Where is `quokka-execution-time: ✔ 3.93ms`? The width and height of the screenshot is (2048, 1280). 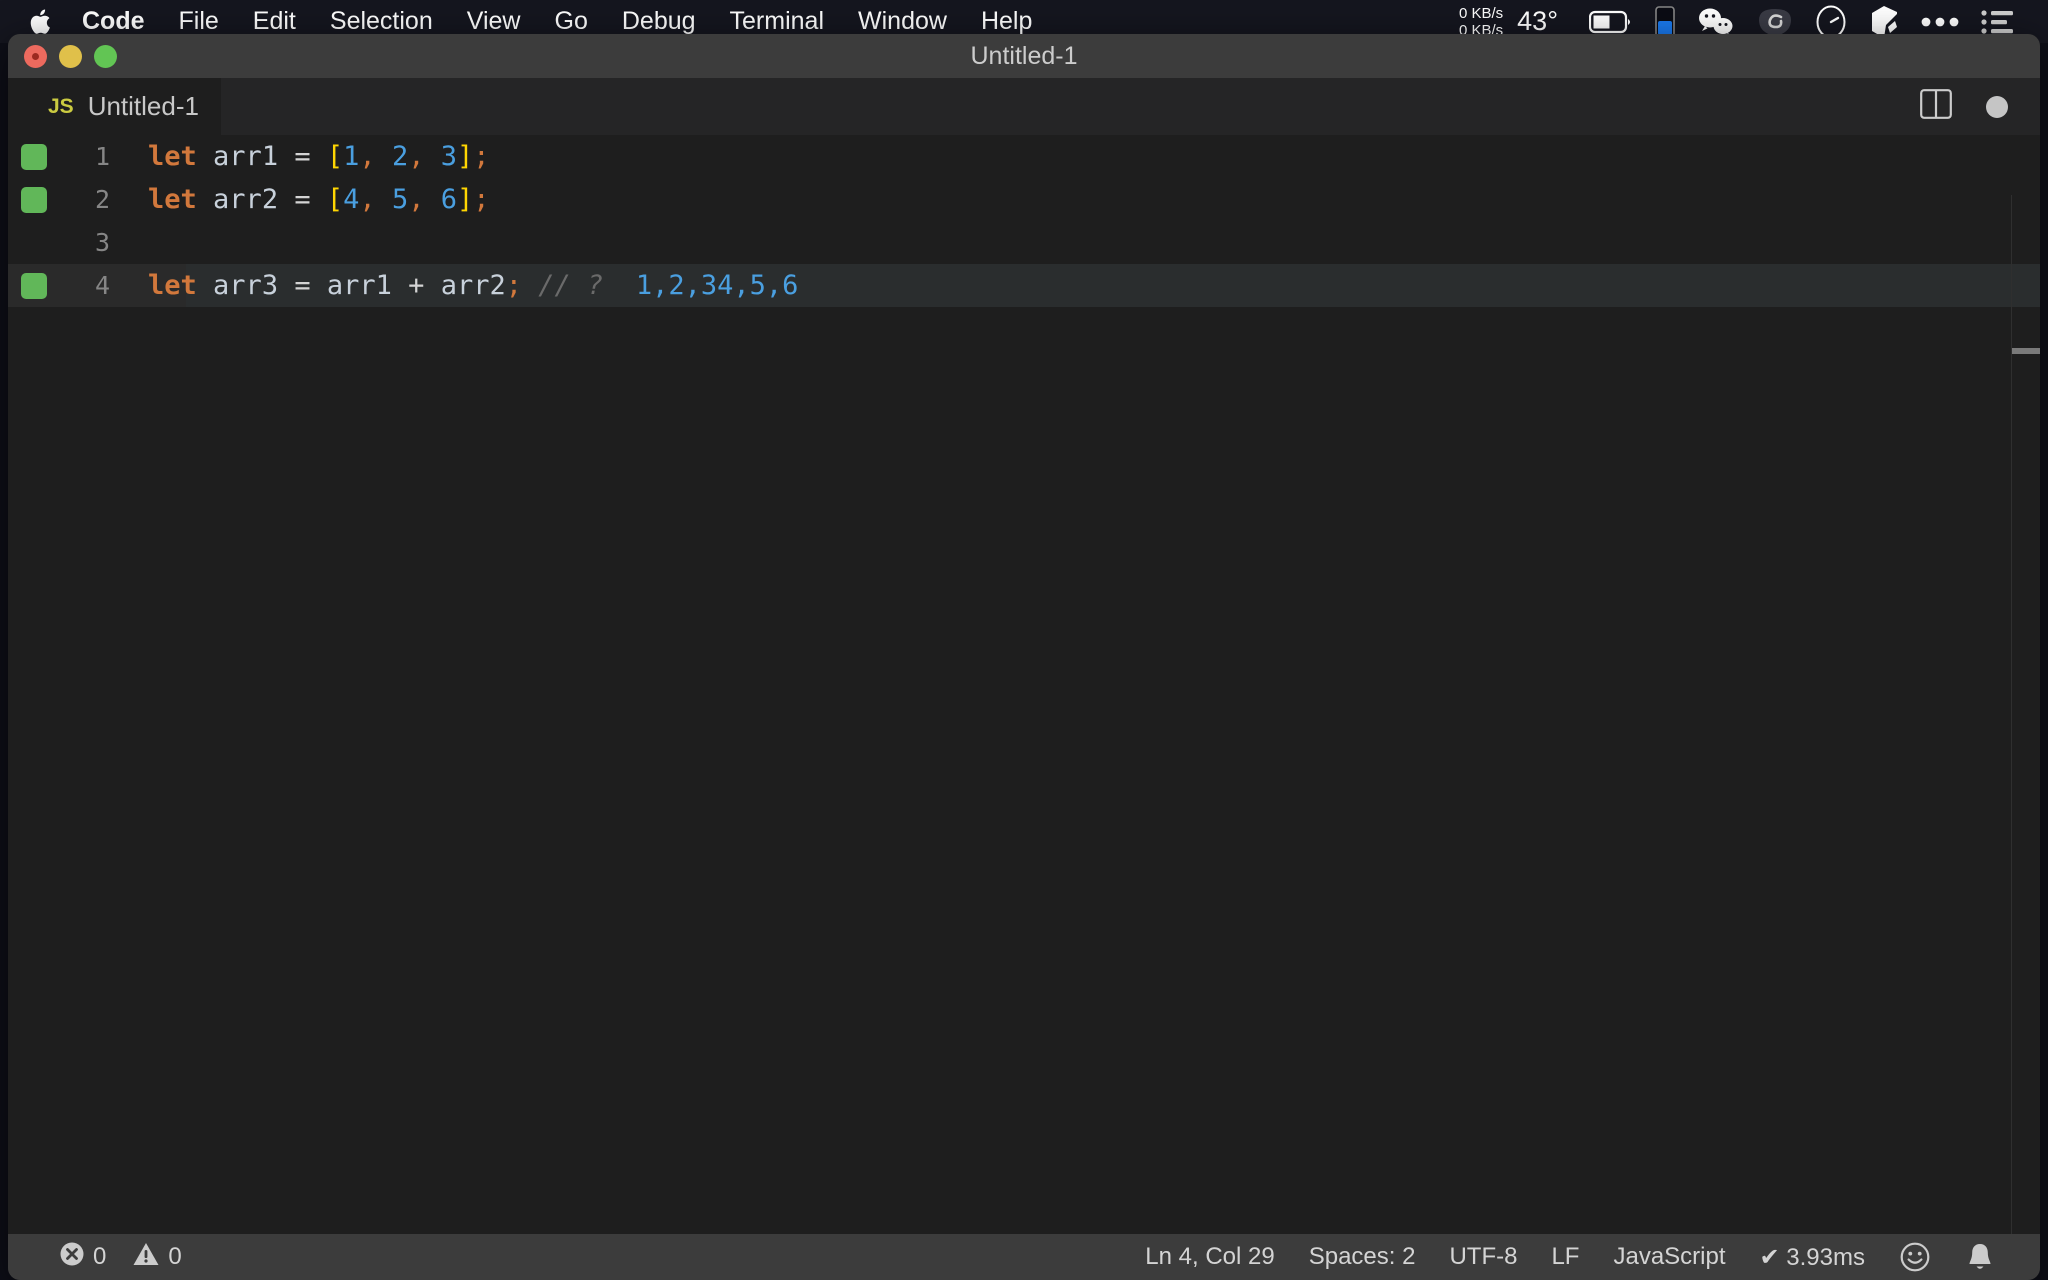 quokka-execution-time: ✔ 3.93ms is located at coordinates (1812, 1257).